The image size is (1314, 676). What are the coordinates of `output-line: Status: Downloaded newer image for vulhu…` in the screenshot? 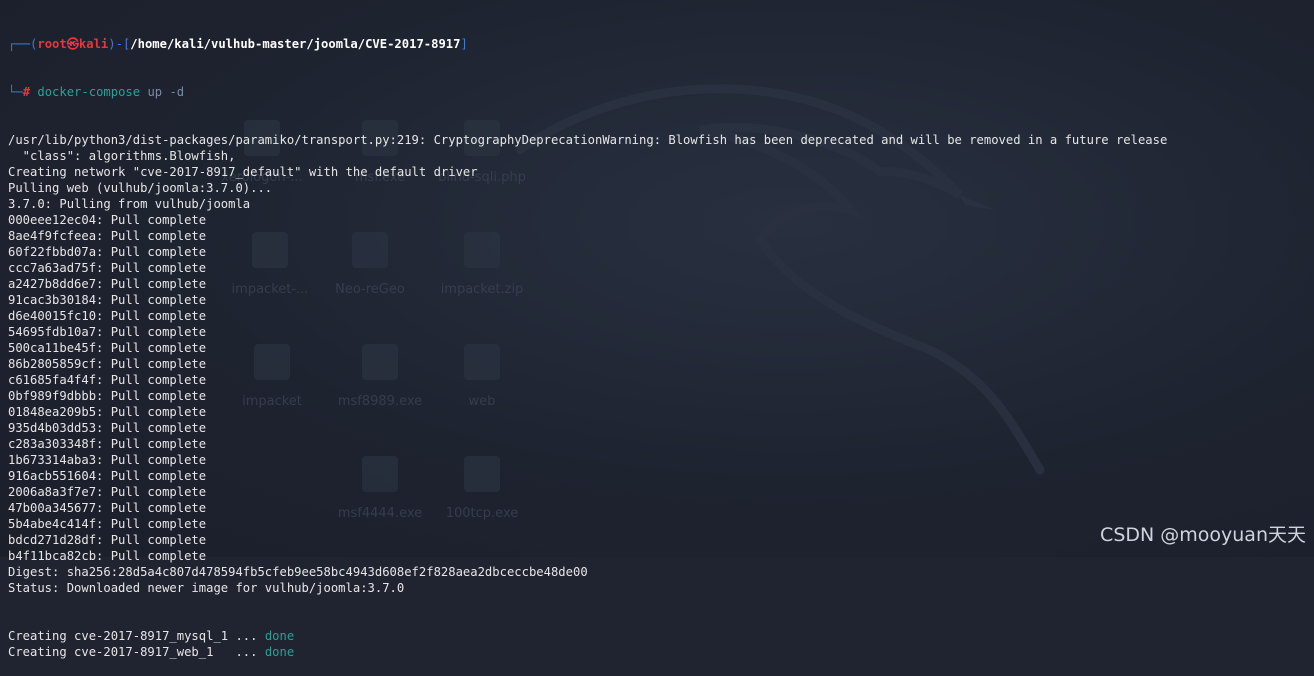 It's located at (206, 588).